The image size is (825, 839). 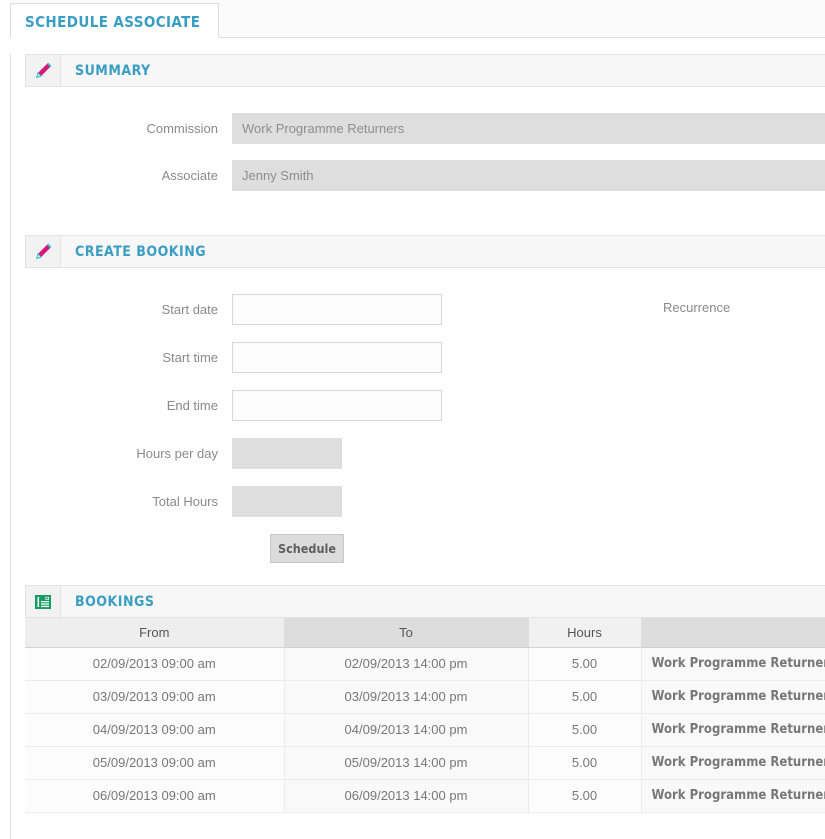 What do you see at coordinates (155, 763) in the screenshot?
I see `cell-from: 05/09/2013 09:00 am` at bounding box center [155, 763].